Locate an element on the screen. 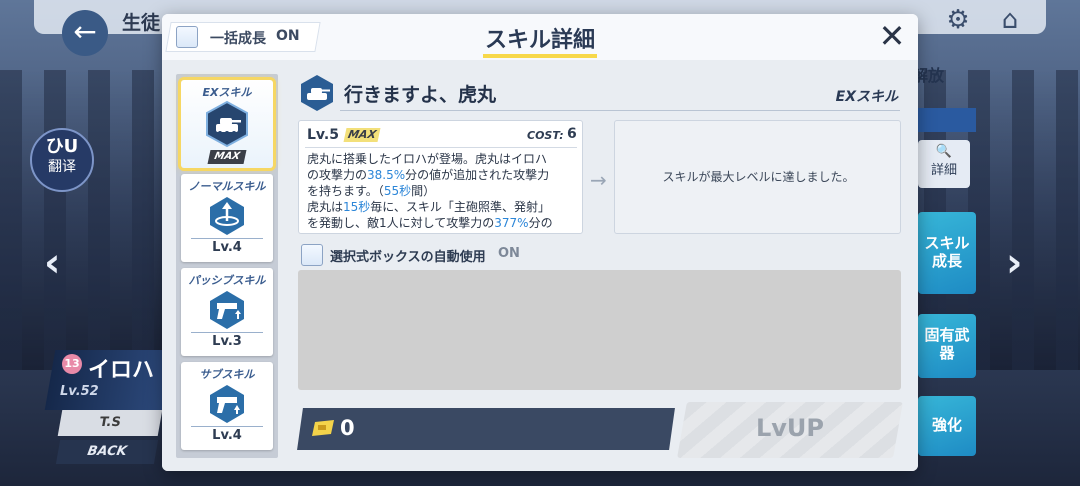  desc-text: の攻撃力の is located at coordinates (337, 175).